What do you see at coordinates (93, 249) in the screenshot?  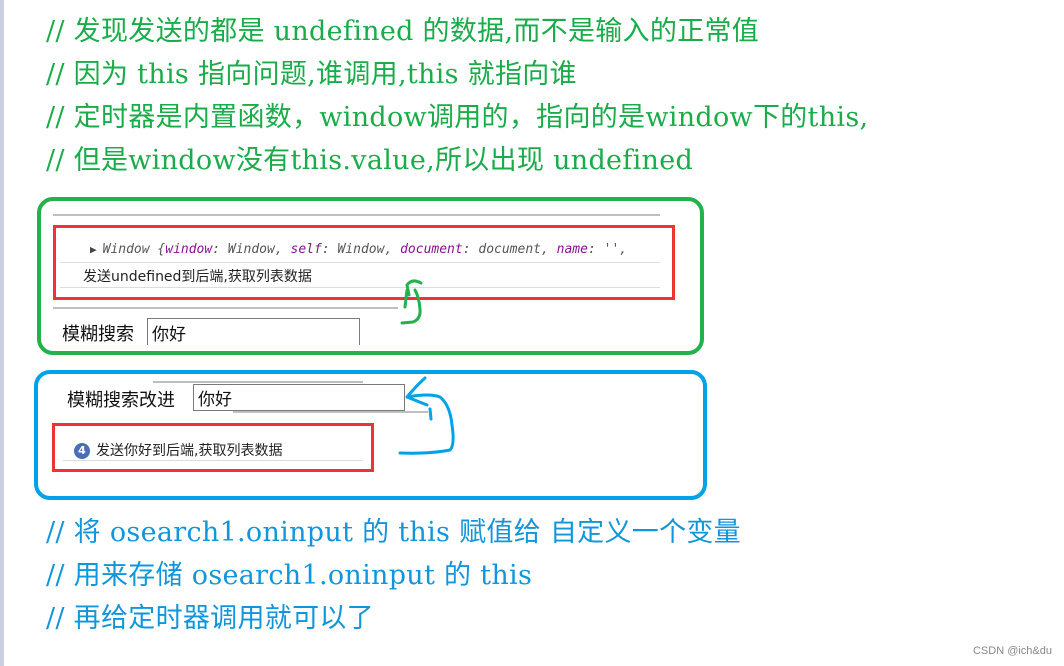 I see `expand-triangle-icon: ▶` at bounding box center [93, 249].